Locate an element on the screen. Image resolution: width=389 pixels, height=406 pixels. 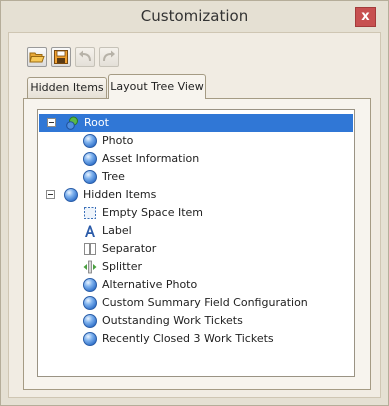
tree-node-label: Asset Information is located at coordinates (151, 158).